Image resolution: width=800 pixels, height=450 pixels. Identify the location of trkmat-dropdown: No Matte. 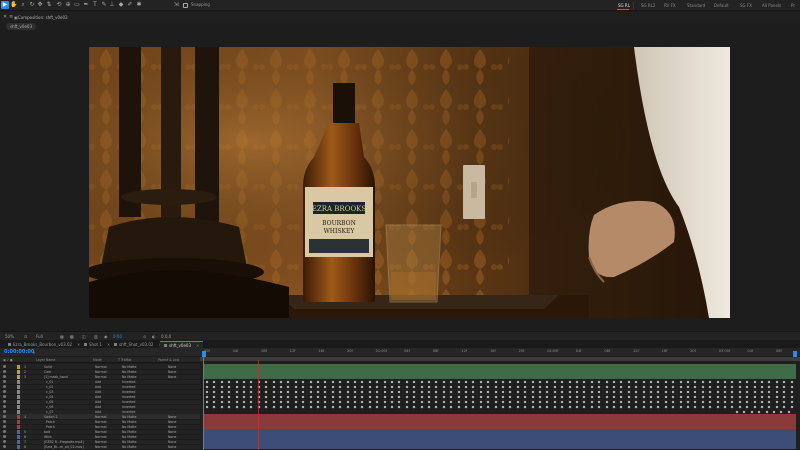
(129, 447).